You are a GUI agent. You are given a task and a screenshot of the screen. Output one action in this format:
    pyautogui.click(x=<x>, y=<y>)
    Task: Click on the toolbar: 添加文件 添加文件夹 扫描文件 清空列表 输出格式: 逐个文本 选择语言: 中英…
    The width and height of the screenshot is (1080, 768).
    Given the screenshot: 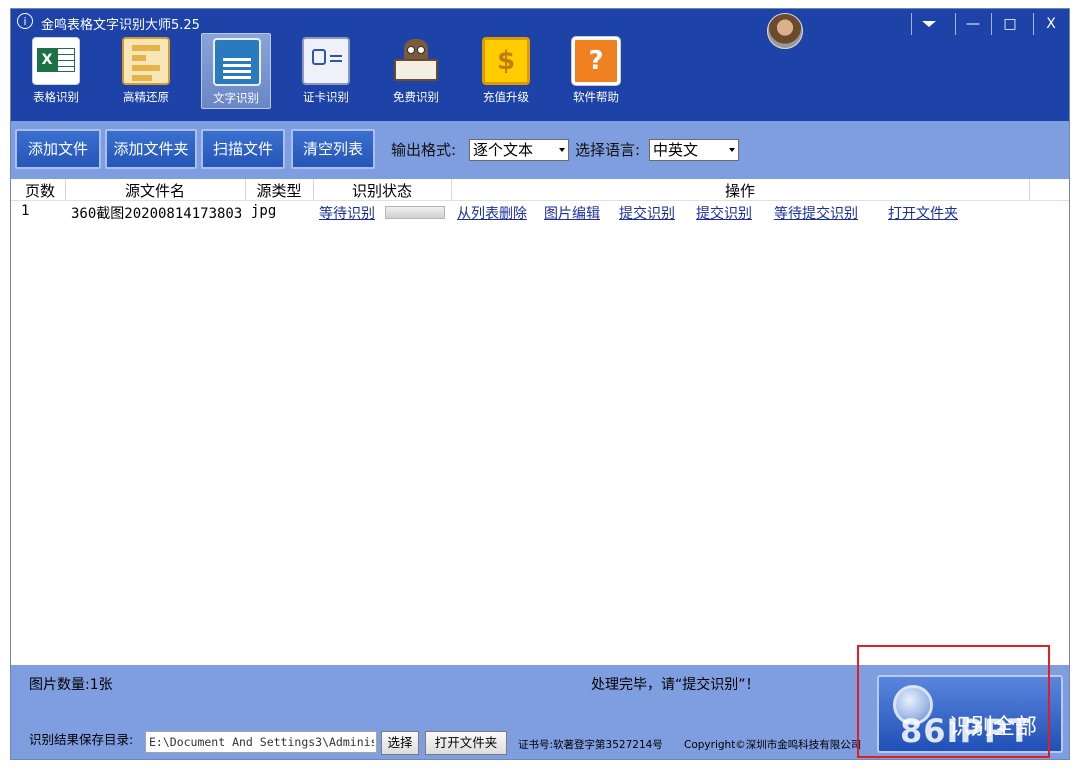 What is the action you would take?
    pyautogui.click(x=540, y=150)
    